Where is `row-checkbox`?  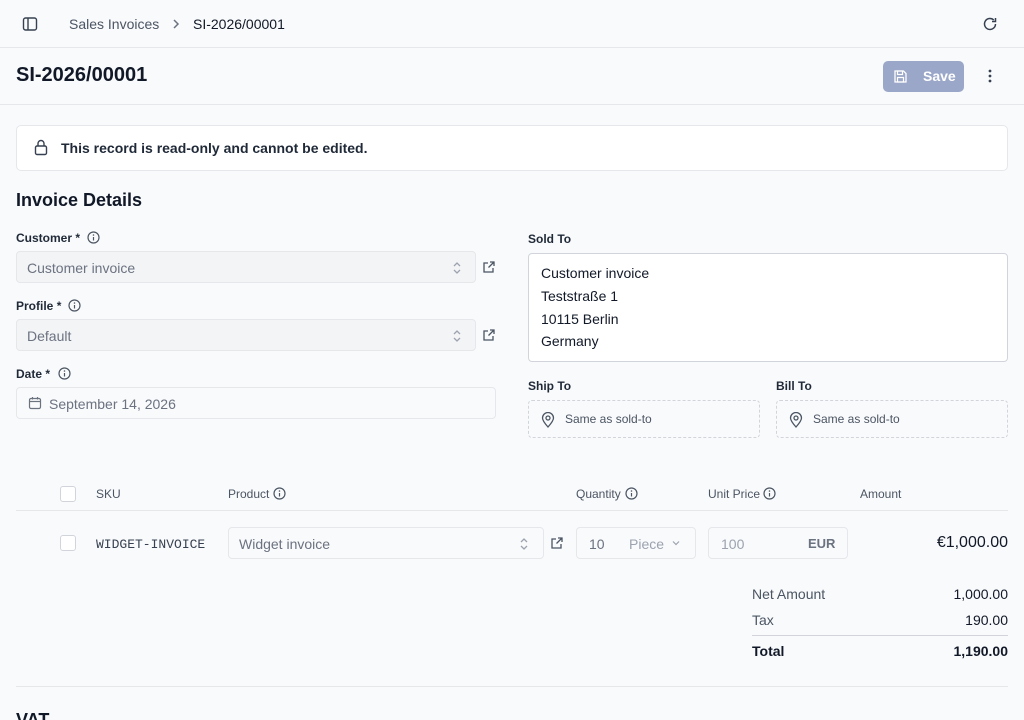 row-checkbox is located at coordinates (68, 543).